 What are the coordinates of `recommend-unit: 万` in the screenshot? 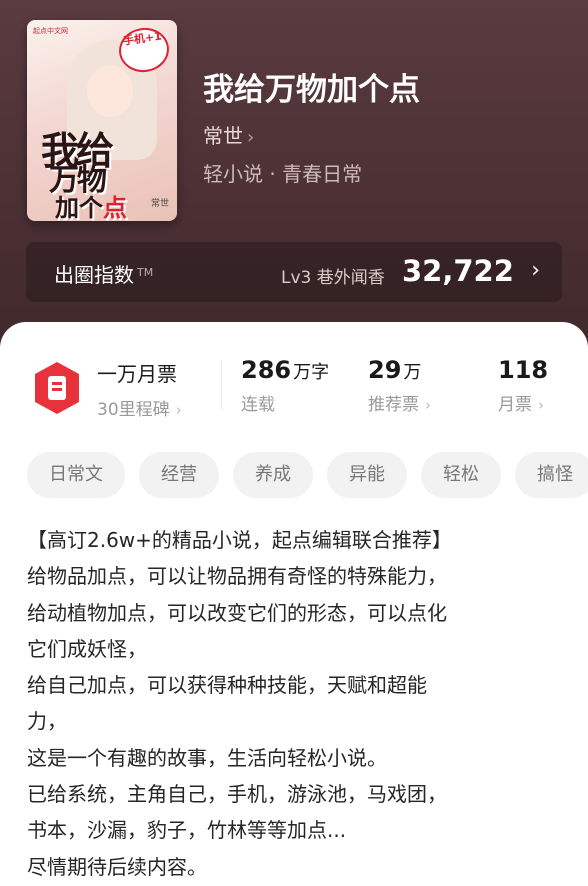 It's located at (412, 372).